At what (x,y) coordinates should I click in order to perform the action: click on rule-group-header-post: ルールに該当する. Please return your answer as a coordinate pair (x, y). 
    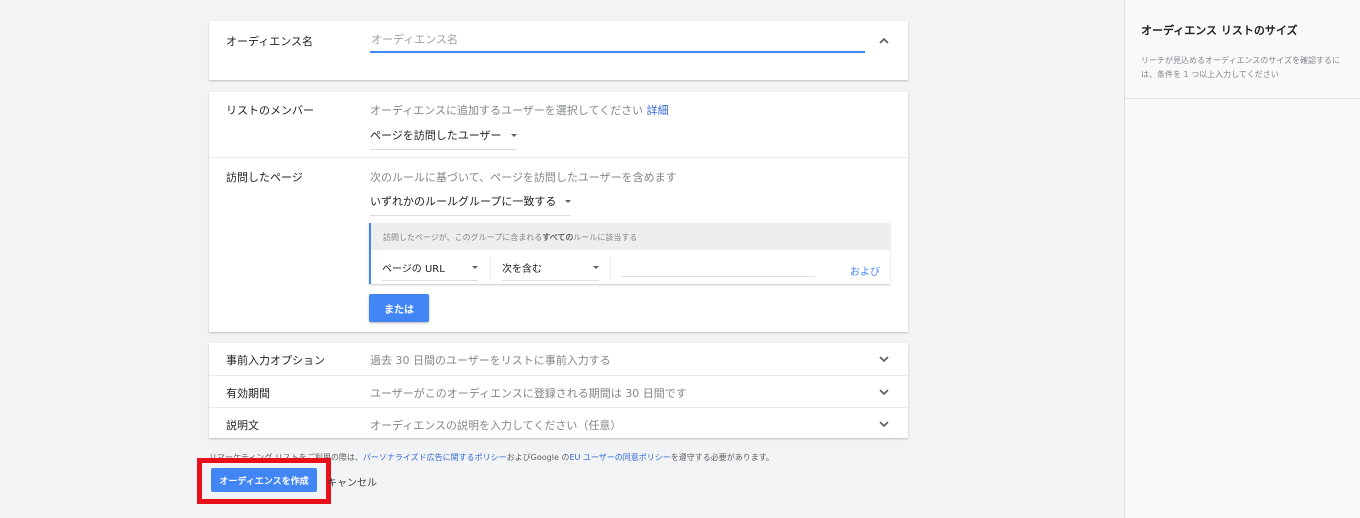
    Looking at the image, I should click on (605, 237).